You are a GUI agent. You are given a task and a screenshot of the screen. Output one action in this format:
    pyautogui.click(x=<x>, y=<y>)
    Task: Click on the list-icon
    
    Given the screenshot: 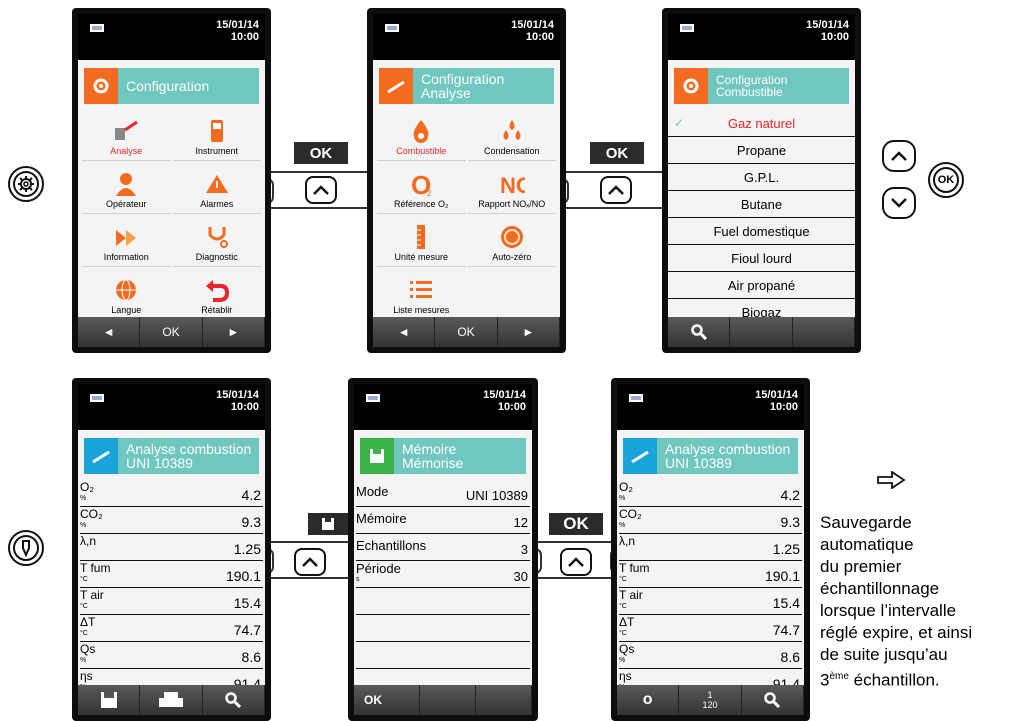 What is the action you would take?
    pyautogui.click(x=421, y=290)
    